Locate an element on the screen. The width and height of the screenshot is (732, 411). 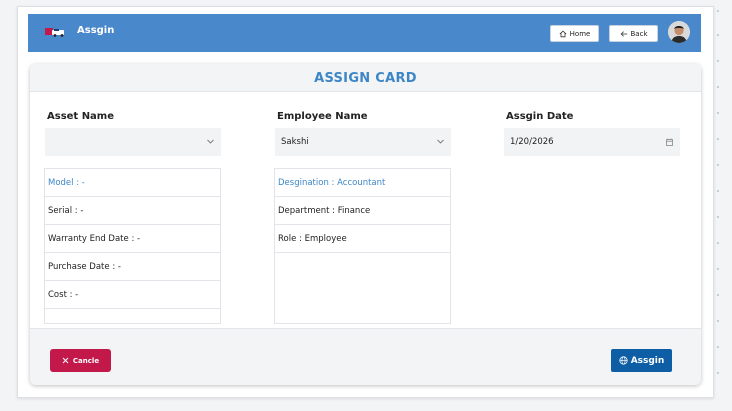
top-bar: Assgin Home Back is located at coordinates (364, 33).